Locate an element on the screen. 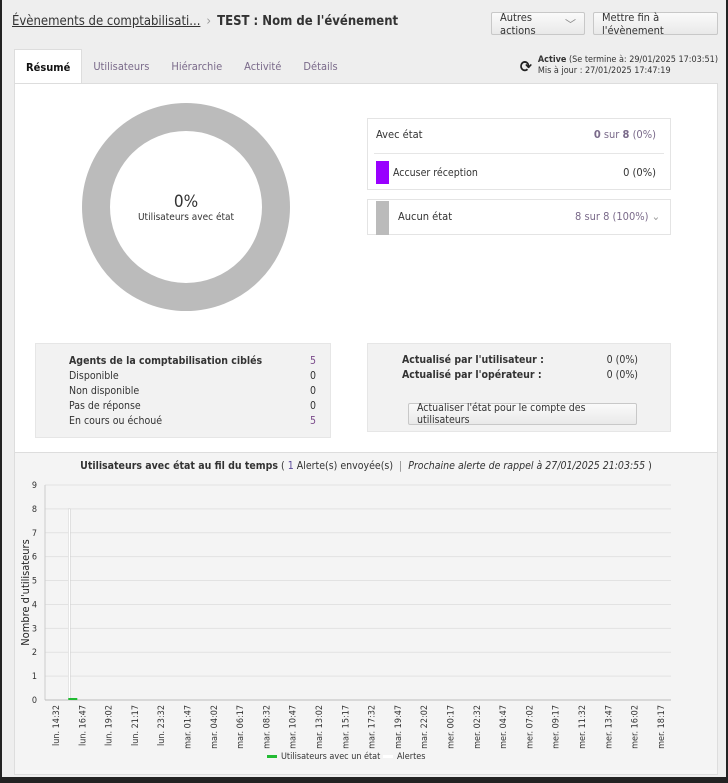 Image resolution: width=728 pixels, height=783 pixels. y-tick-label: 5 is located at coordinates (34, 582).